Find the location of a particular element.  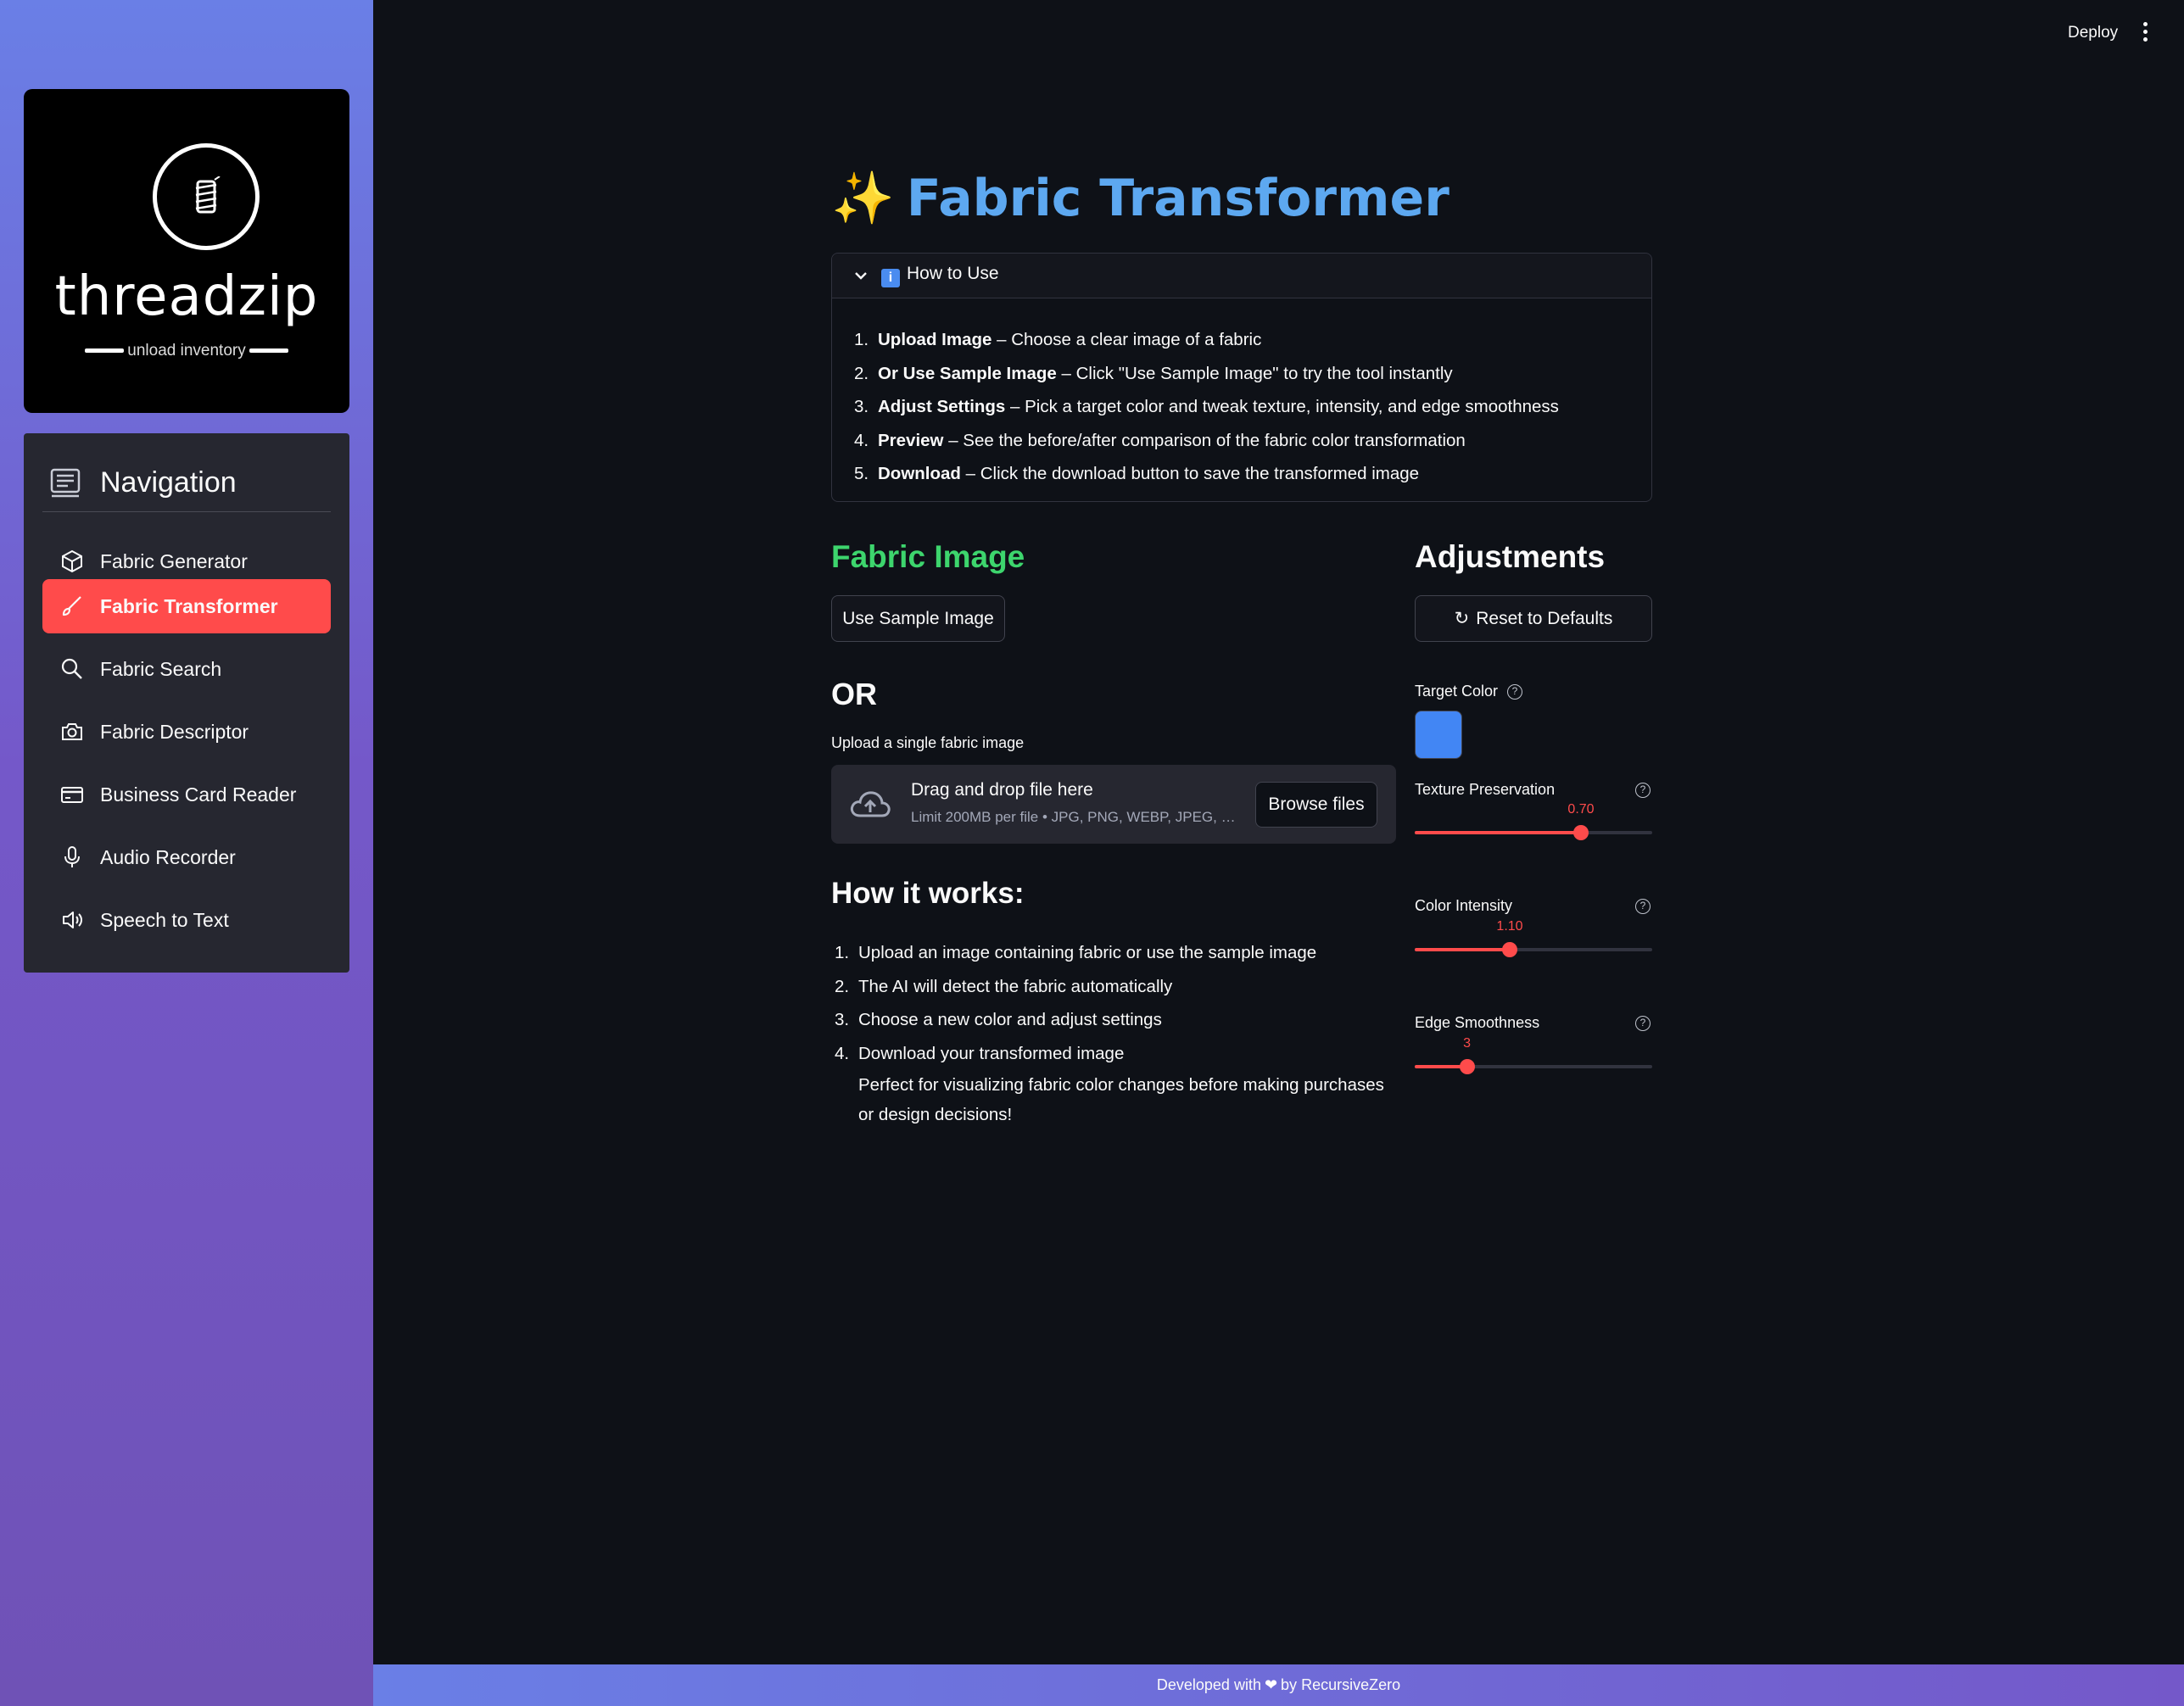

search-icon is located at coordinates (72, 669).